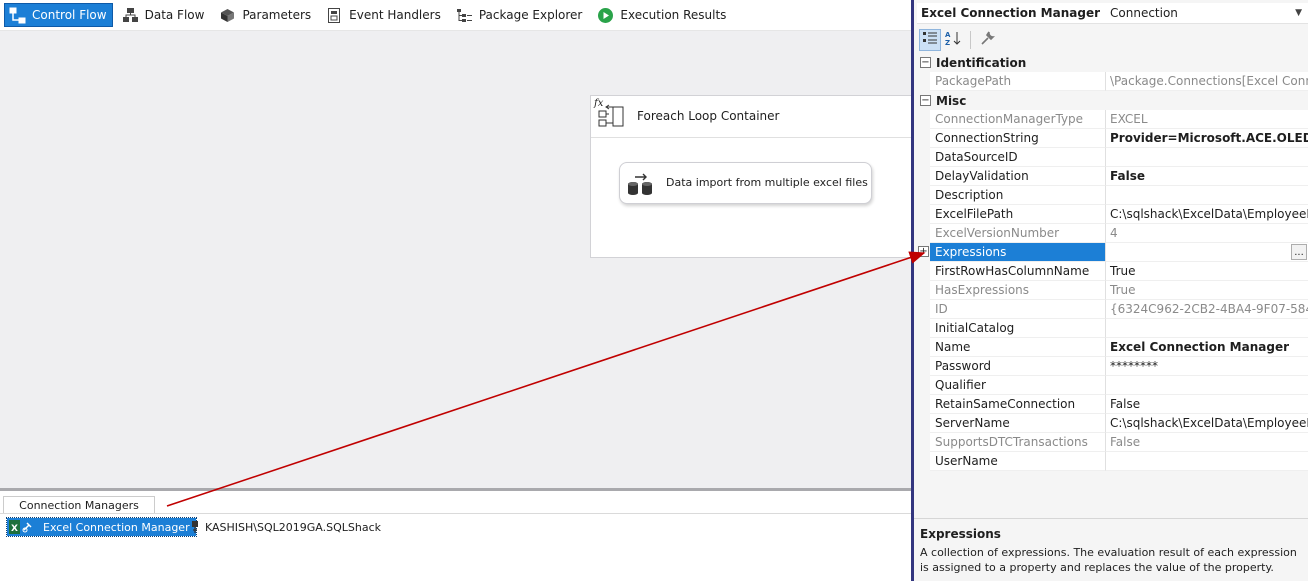 This screenshot has width=1308, height=581. What do you see at coordinates (1144, 13) in the screenshot?
I see `selected-object-type: Connection` at bounding box center [1144, 13].